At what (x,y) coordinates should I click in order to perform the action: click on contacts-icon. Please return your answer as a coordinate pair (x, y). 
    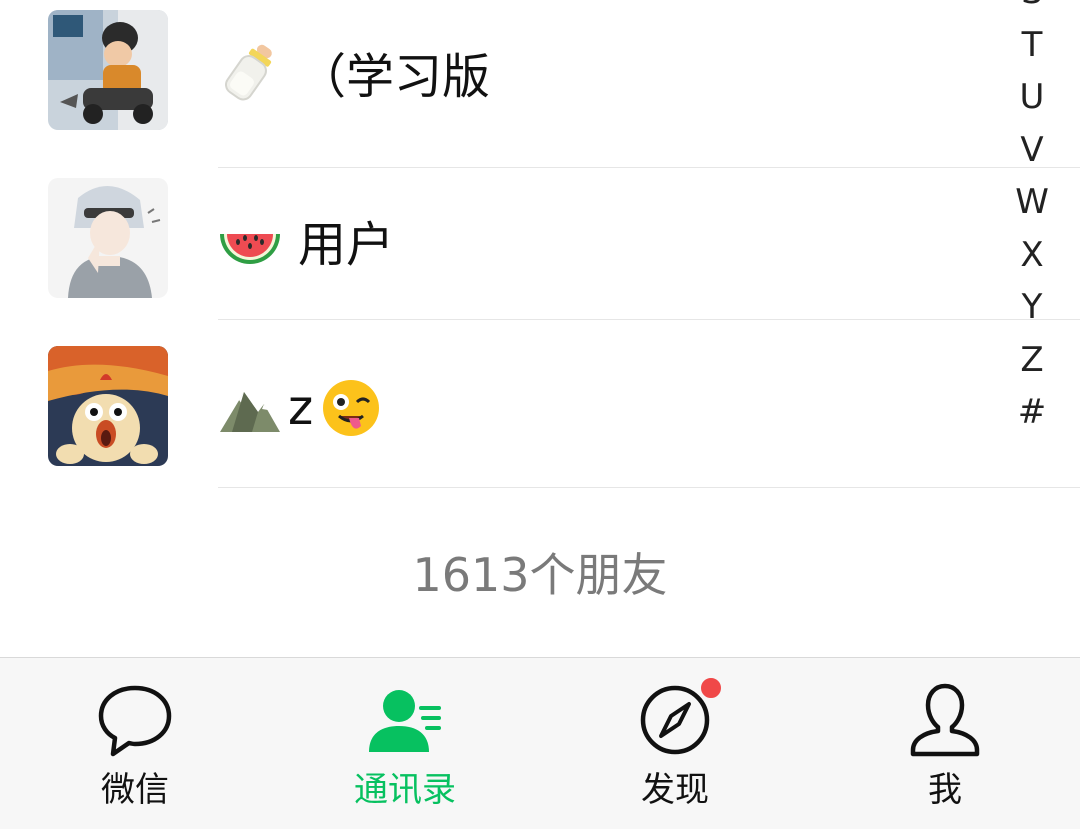
    Looking at the image, I should click on (405, 720).